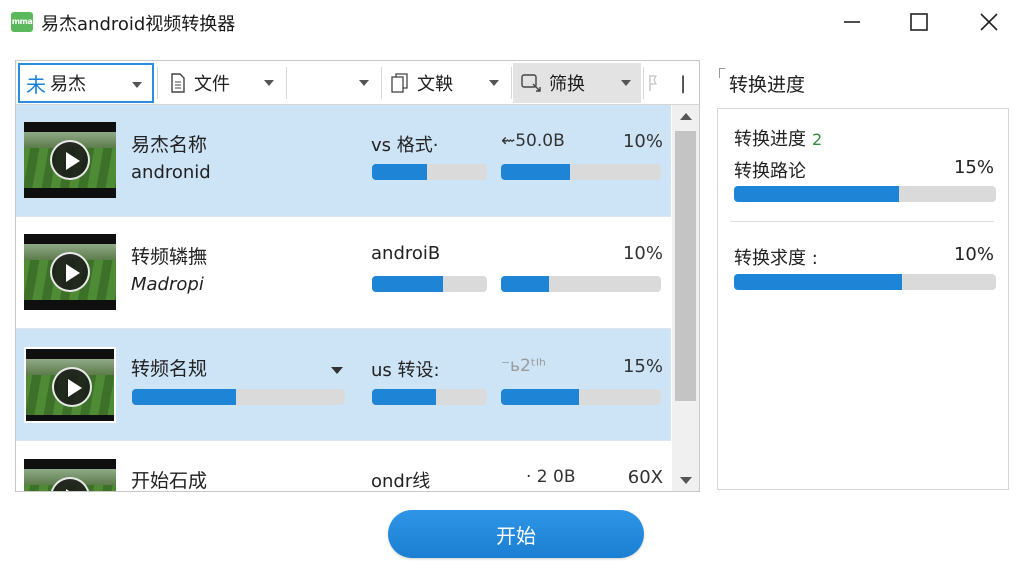 The width and height of the screenshot is (1024, 576). I want to click on toolbar: 未 易杰 文件 文鞅 筛换 |, so click(357, 83).